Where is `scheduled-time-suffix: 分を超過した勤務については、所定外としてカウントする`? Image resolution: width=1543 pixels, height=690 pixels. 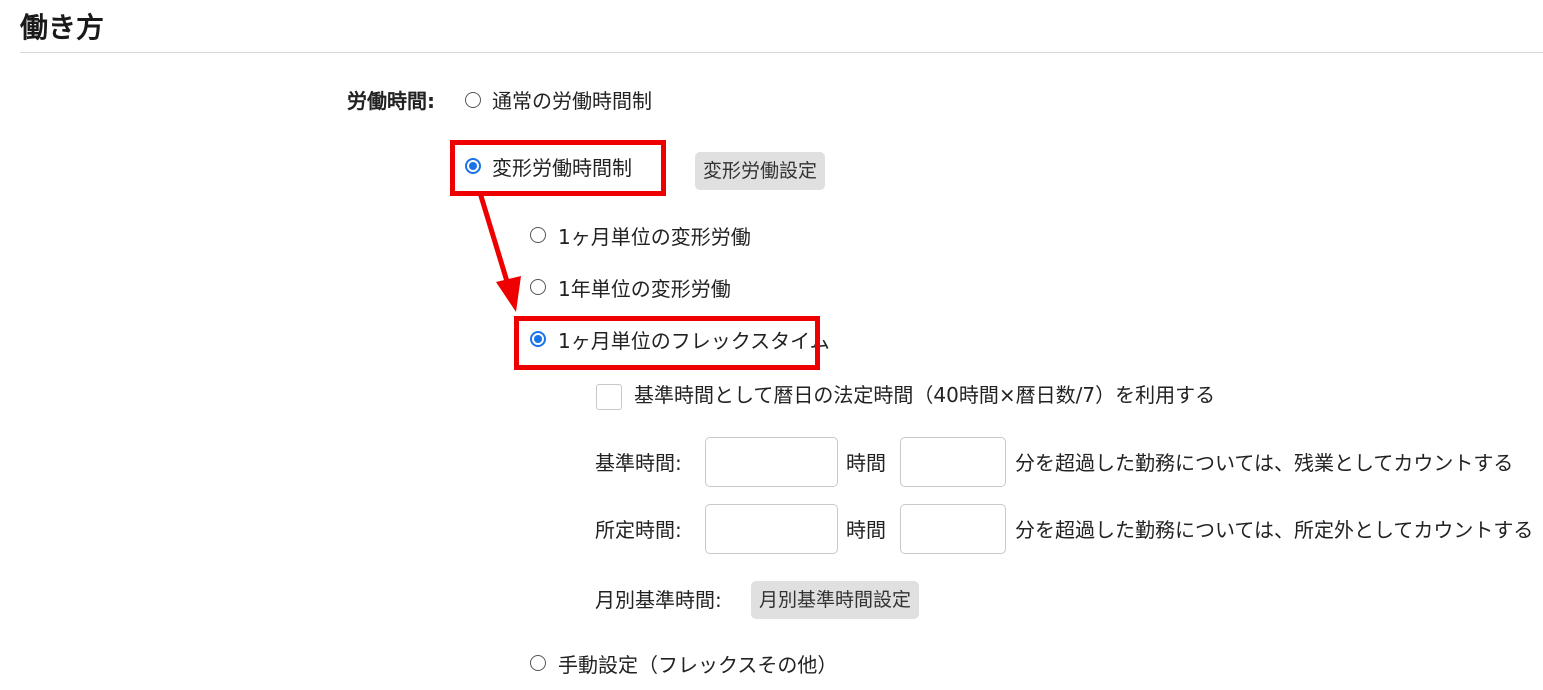
scheduled-time-suffix: 分を超過した勤務については、所定外としてカウントする is located at coordinates (1274, 530).